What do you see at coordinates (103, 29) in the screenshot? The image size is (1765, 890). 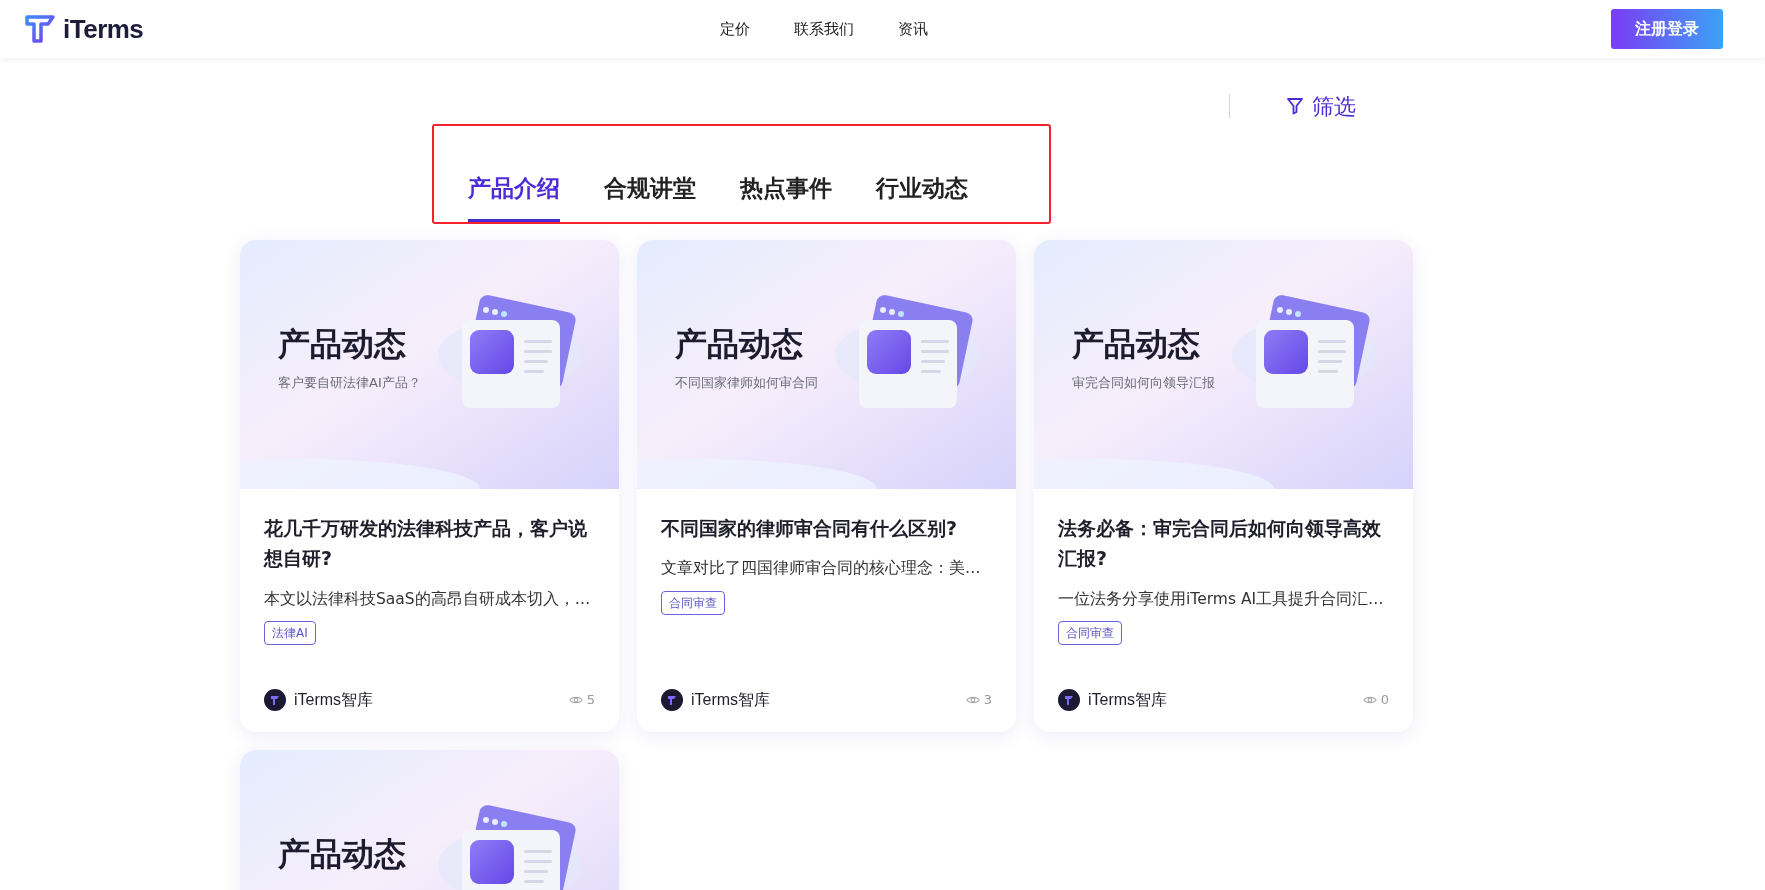 I see `logo-text: iTerms` at bounding box center [103, 29].